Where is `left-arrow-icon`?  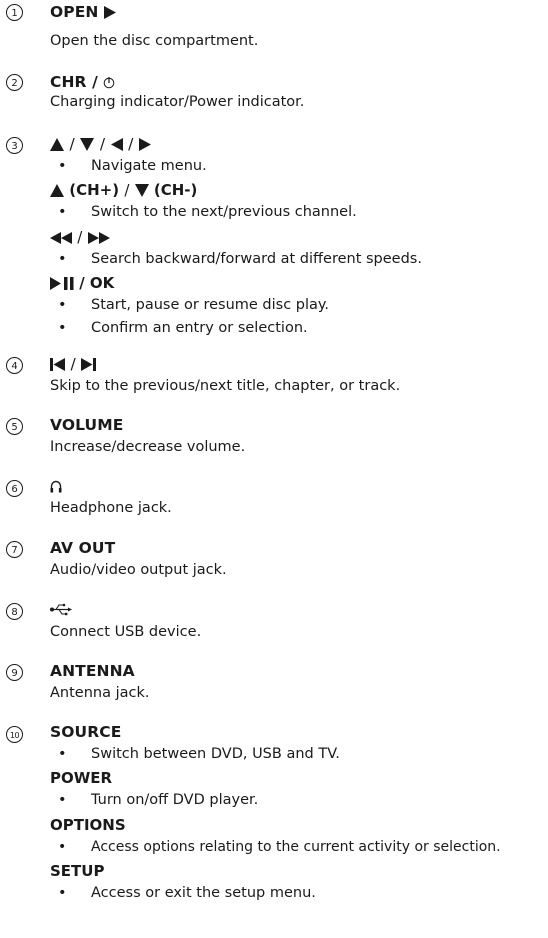 left-arrow-icon is located at coordinates (116, 144).